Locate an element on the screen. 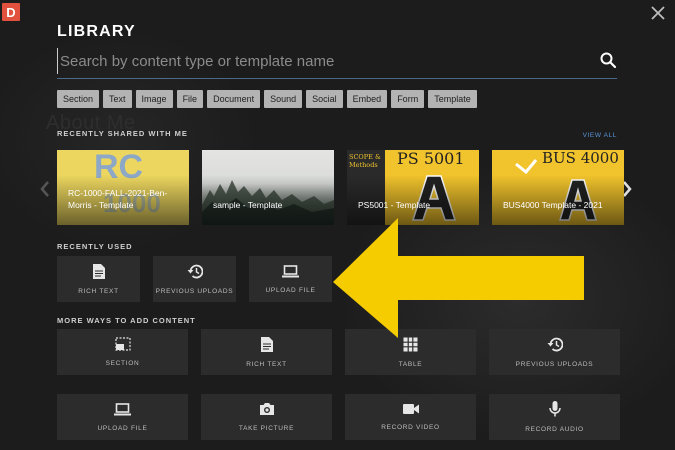 The height and width of the screenshot is (450, 675). tile-label: RECORD AUDIO is located at coordinates (554, 429).